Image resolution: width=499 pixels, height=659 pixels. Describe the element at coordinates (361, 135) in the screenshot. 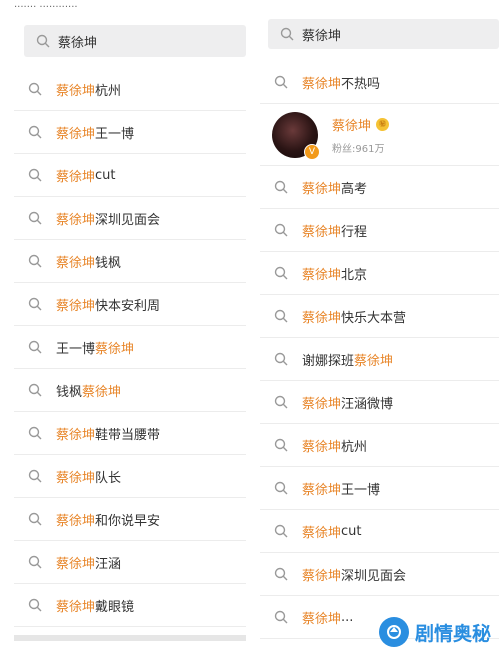

I see `user-info: 蔡徐坤 ㊙ 粉丝:961万` at that location.